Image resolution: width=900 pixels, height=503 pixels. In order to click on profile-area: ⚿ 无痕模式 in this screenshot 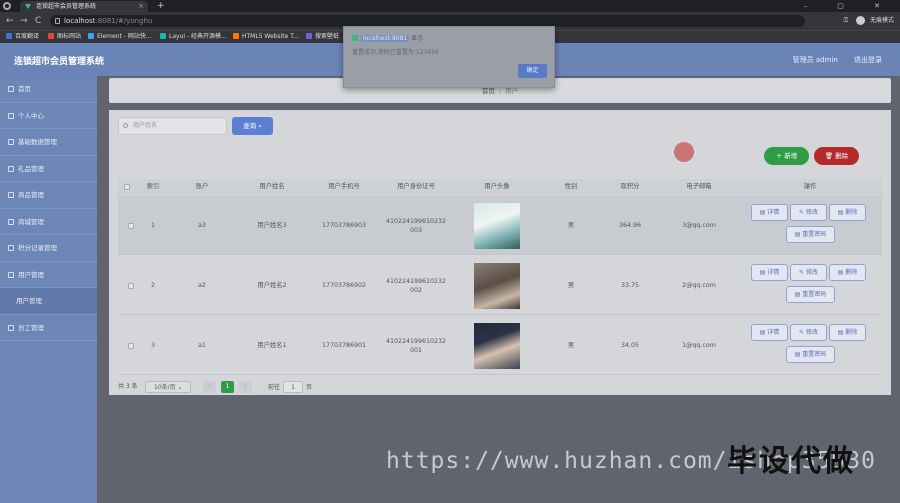, I will do `click(869, 21)`.